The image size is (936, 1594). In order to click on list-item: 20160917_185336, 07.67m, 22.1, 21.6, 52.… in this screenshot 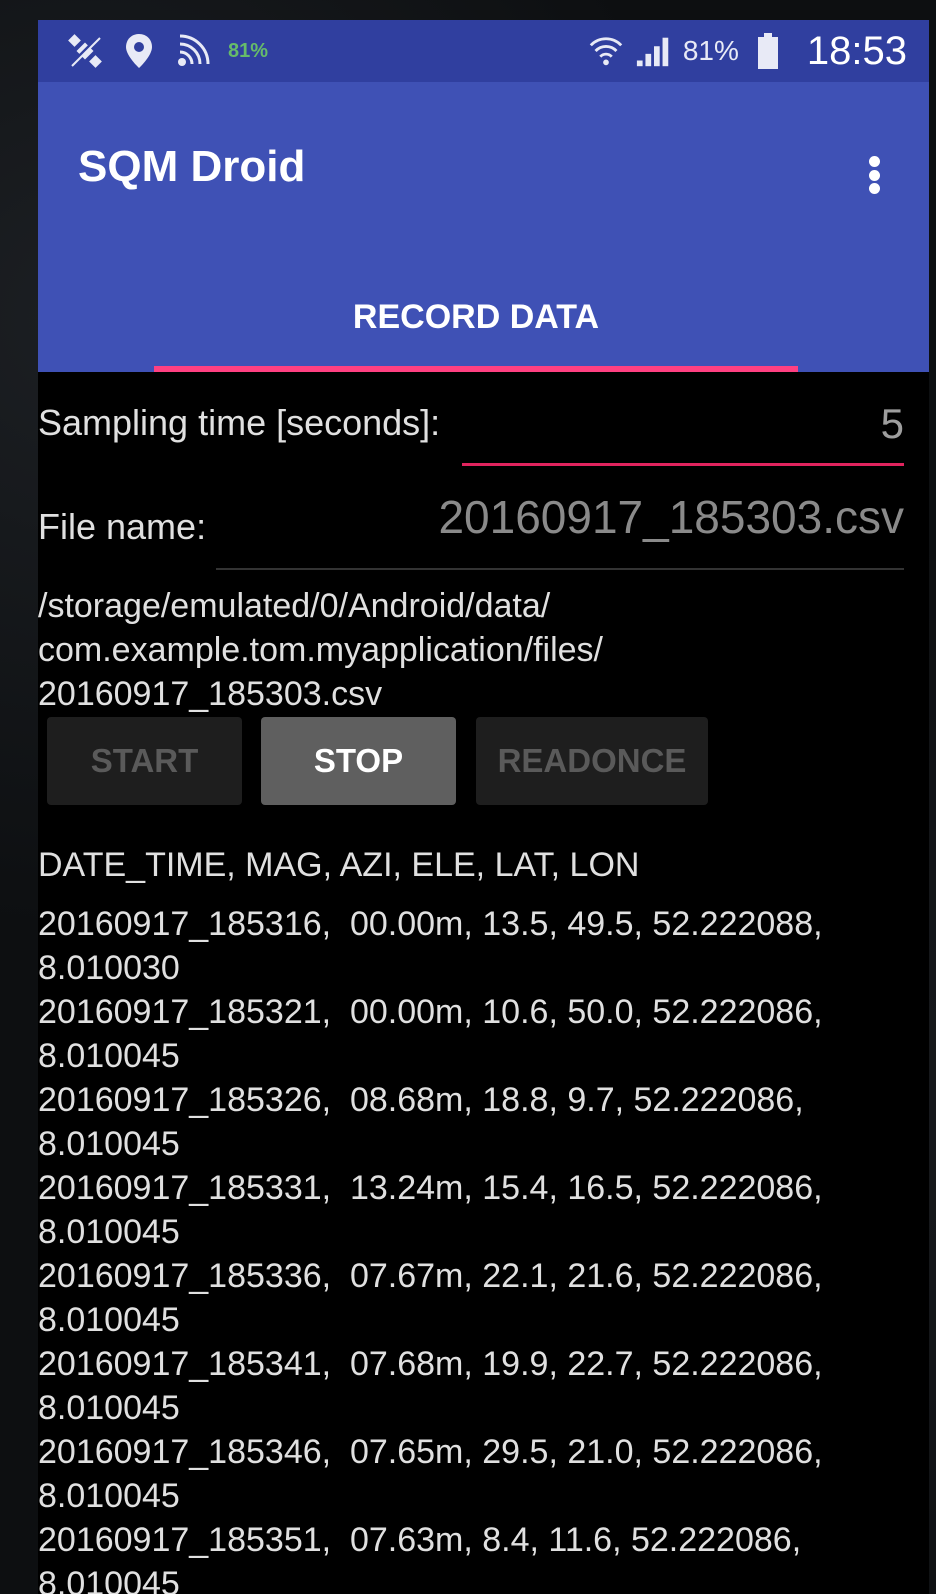, I will do `click(430, 1276)`.